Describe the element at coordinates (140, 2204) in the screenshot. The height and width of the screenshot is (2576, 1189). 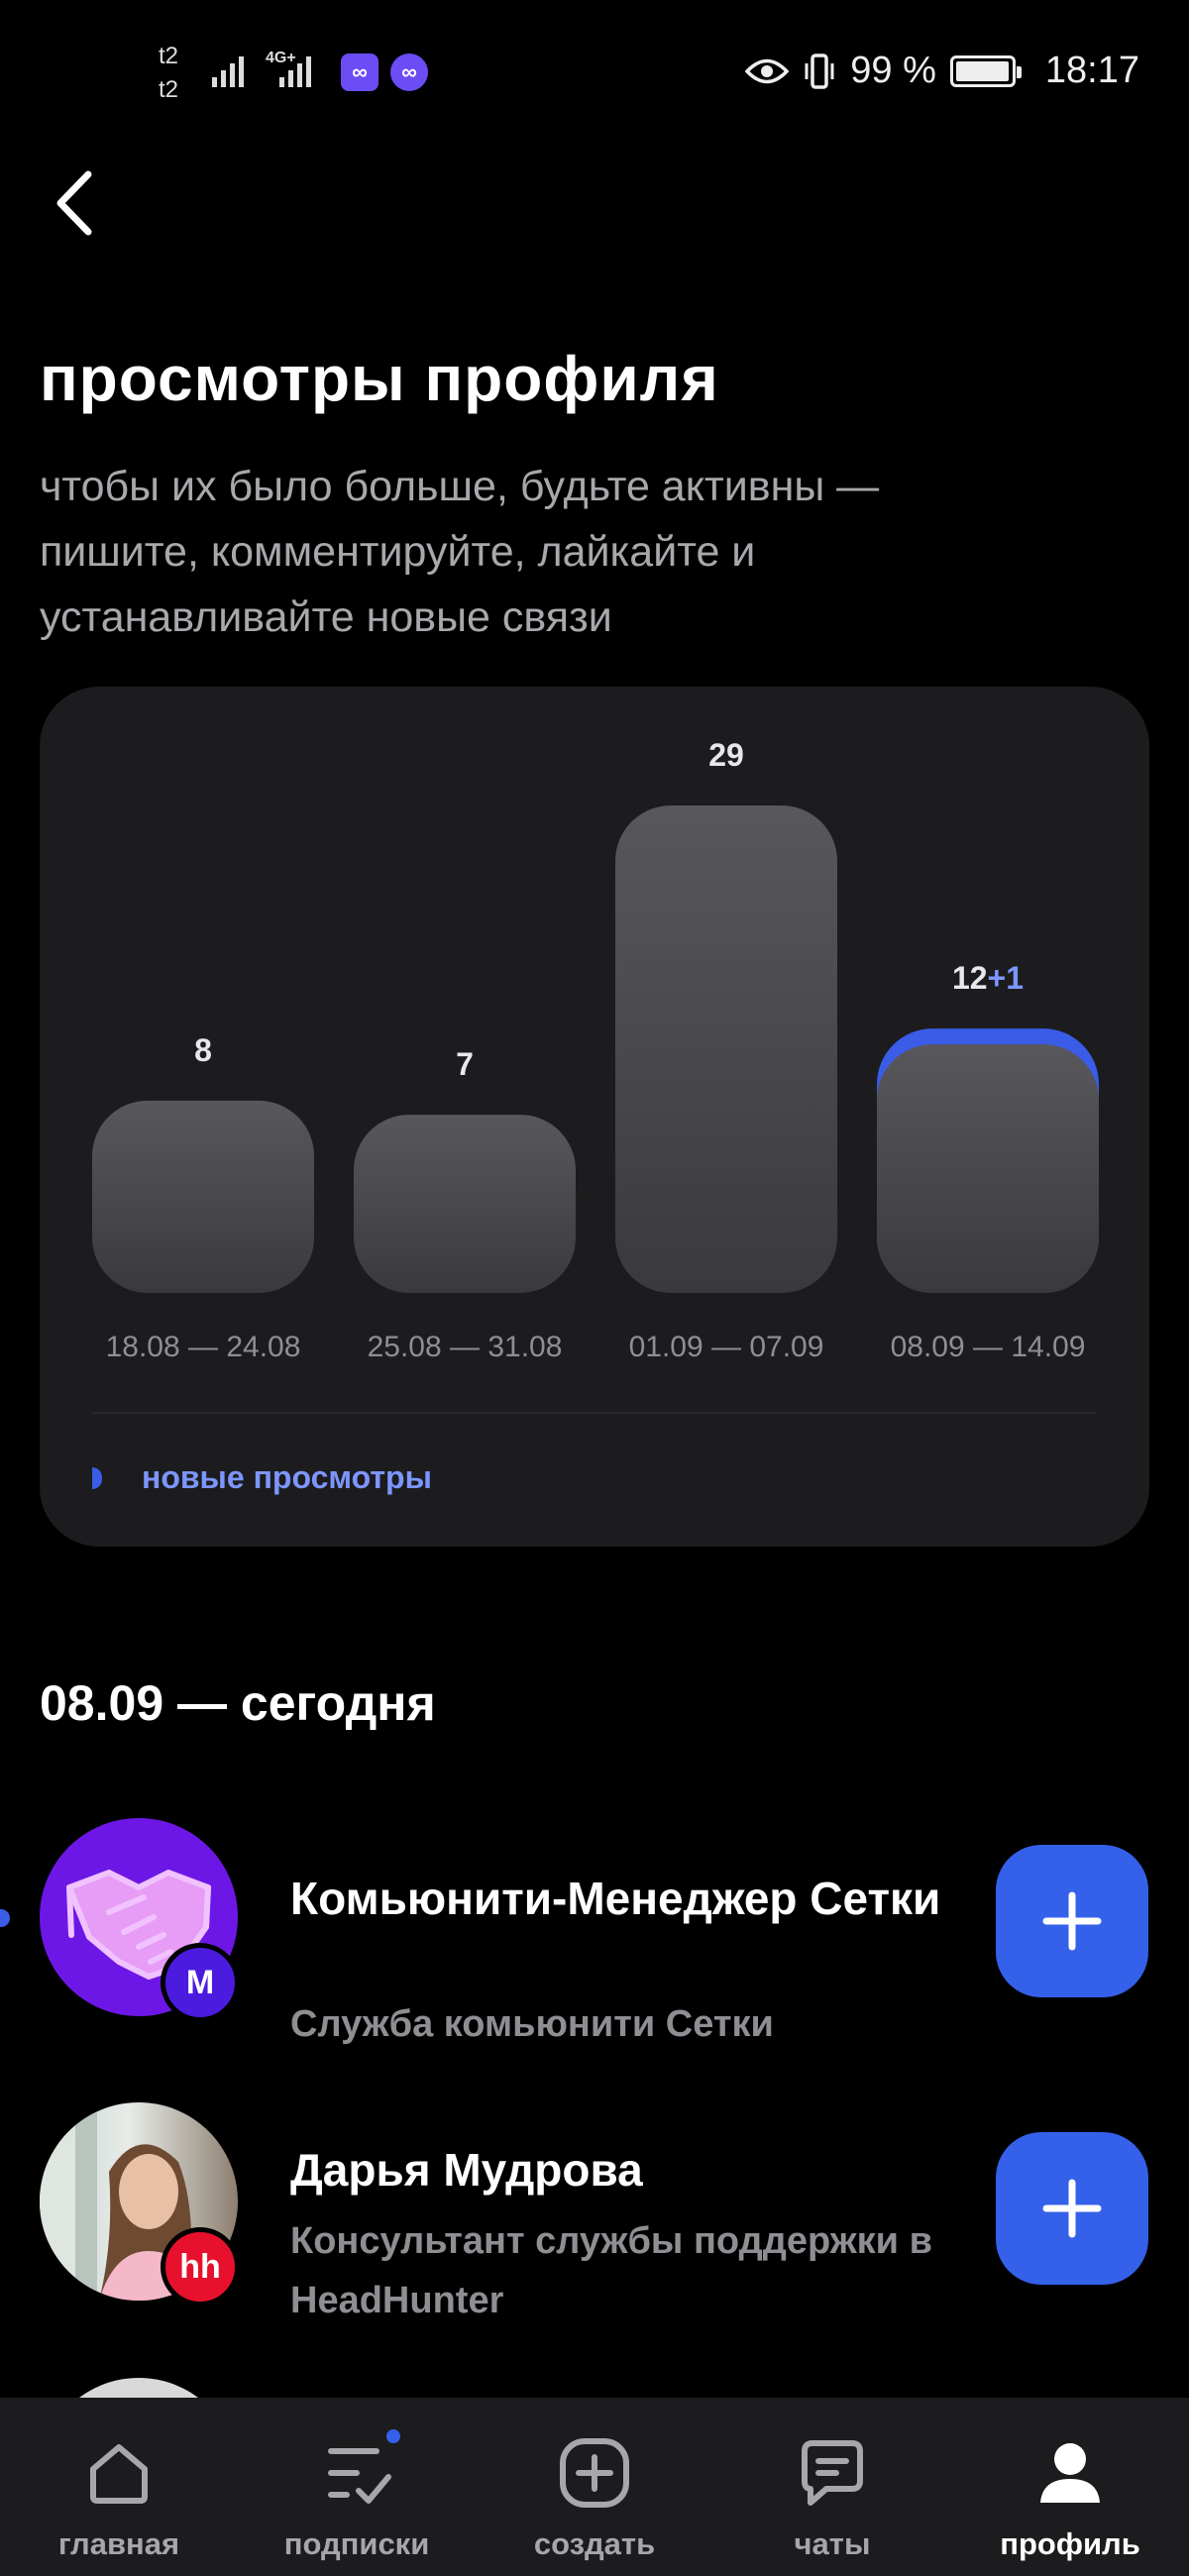
I see `avatar: hh` at that location.